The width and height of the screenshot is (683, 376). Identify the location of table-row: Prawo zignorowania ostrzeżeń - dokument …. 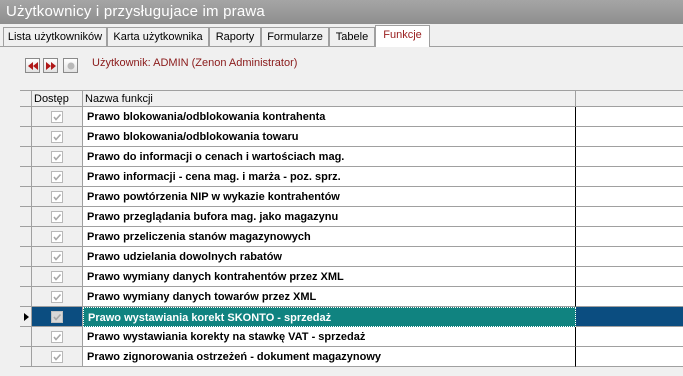
(351, 357).